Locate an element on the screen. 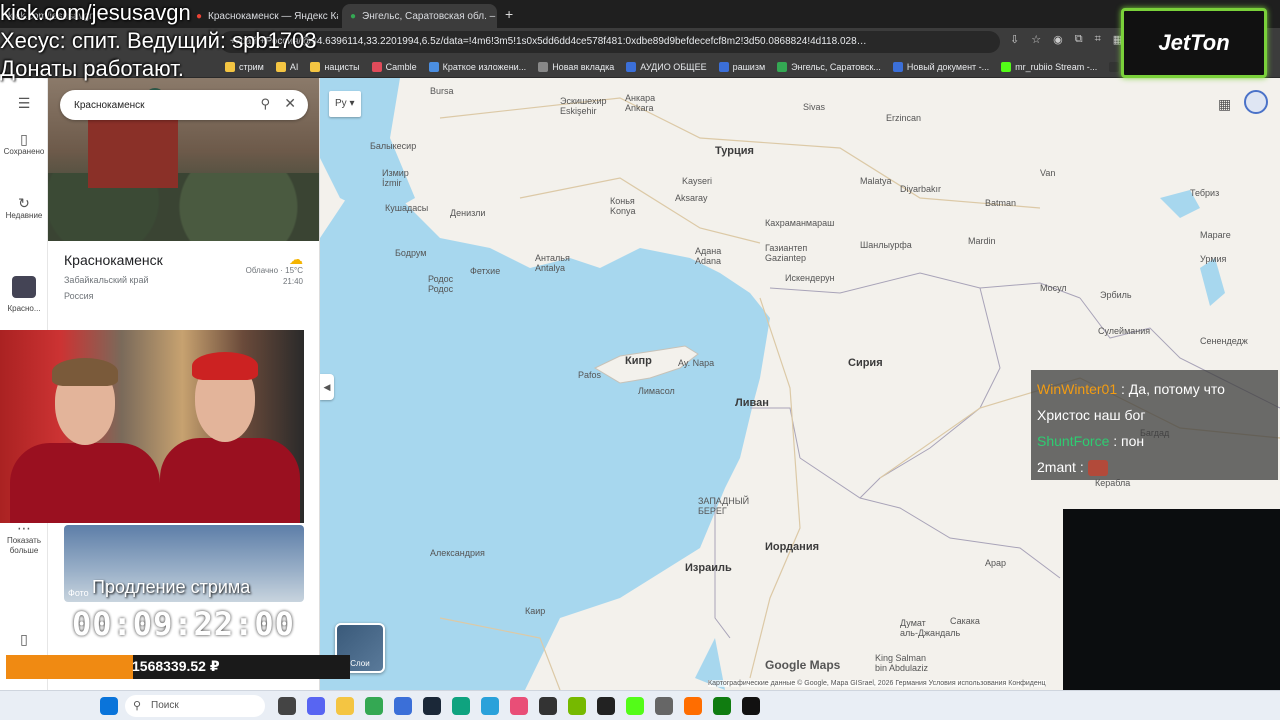  nvidia-icon is located at coordinates (577, 706).